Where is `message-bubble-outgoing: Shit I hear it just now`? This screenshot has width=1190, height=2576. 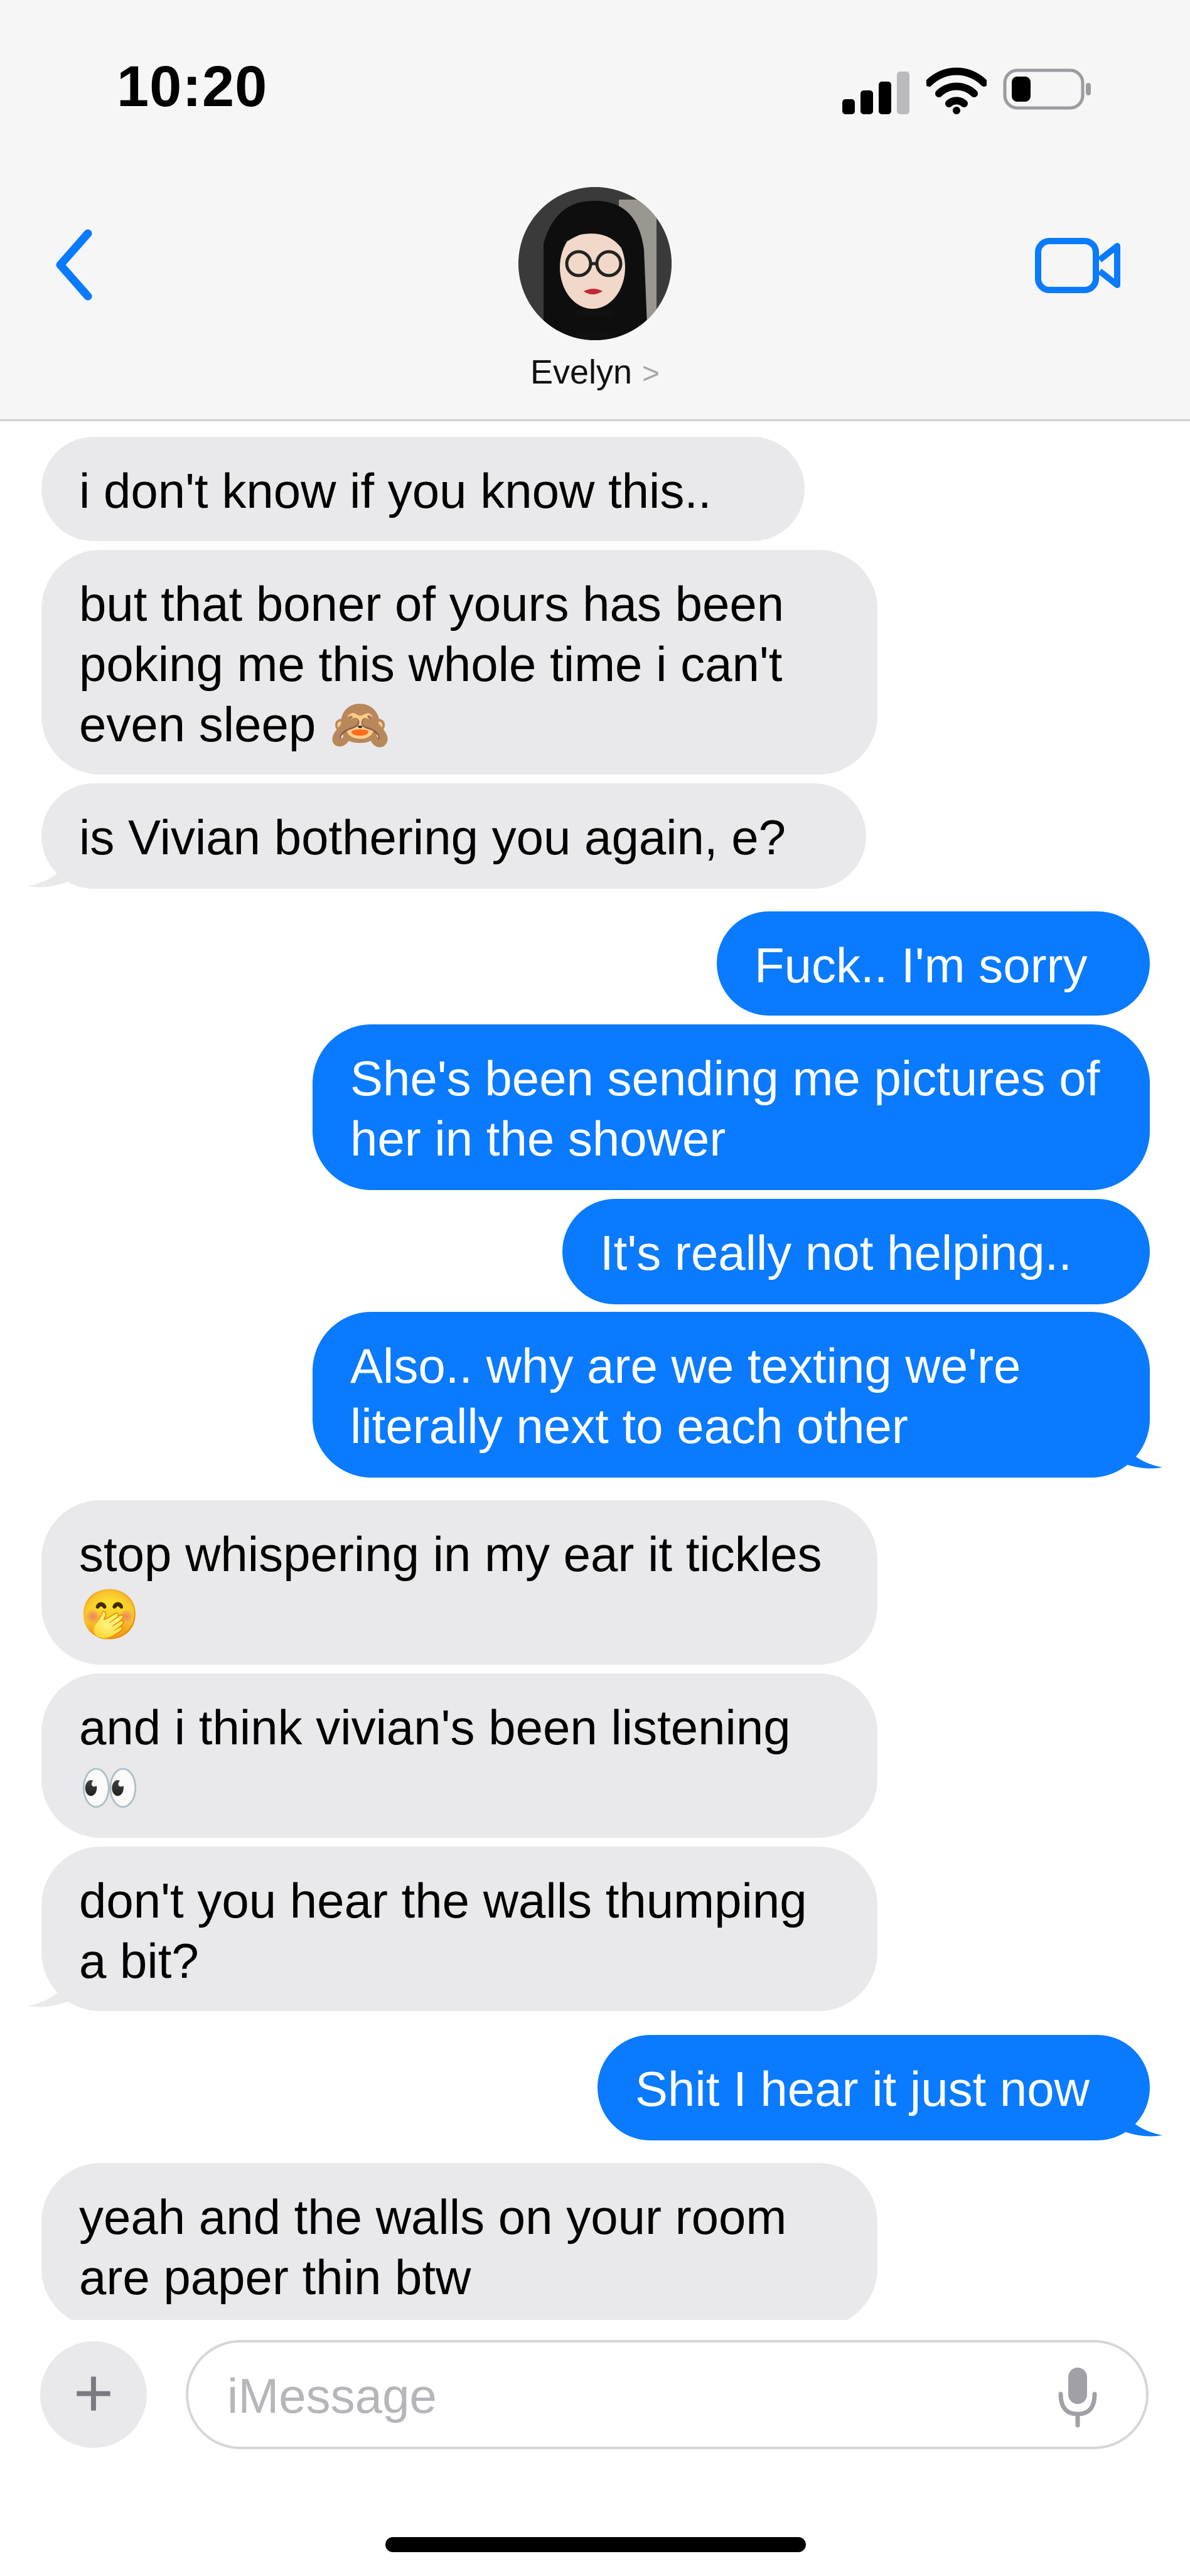 message-bubble-outgoing: Shit I hear it just now is located at coordinates (874, 2087).